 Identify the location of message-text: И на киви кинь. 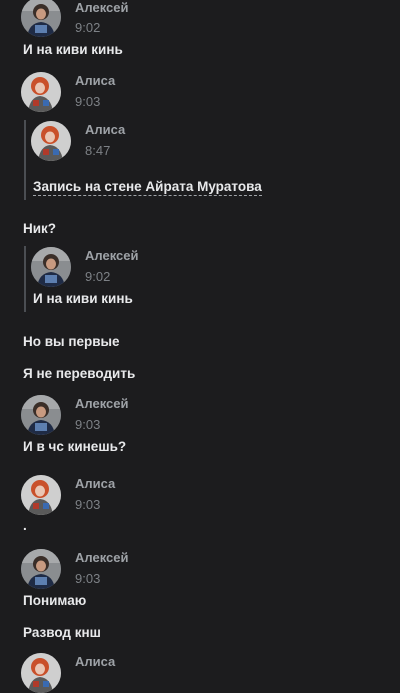
(73, 49).